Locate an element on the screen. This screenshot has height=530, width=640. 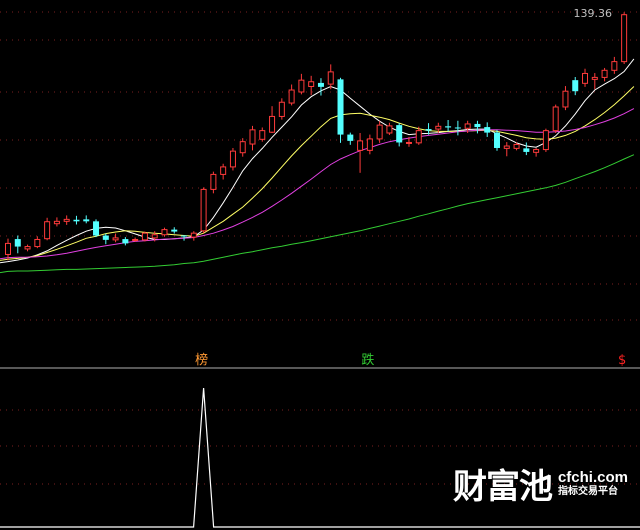
current-price-label: 139.36 is located at coordinates (593, 13).